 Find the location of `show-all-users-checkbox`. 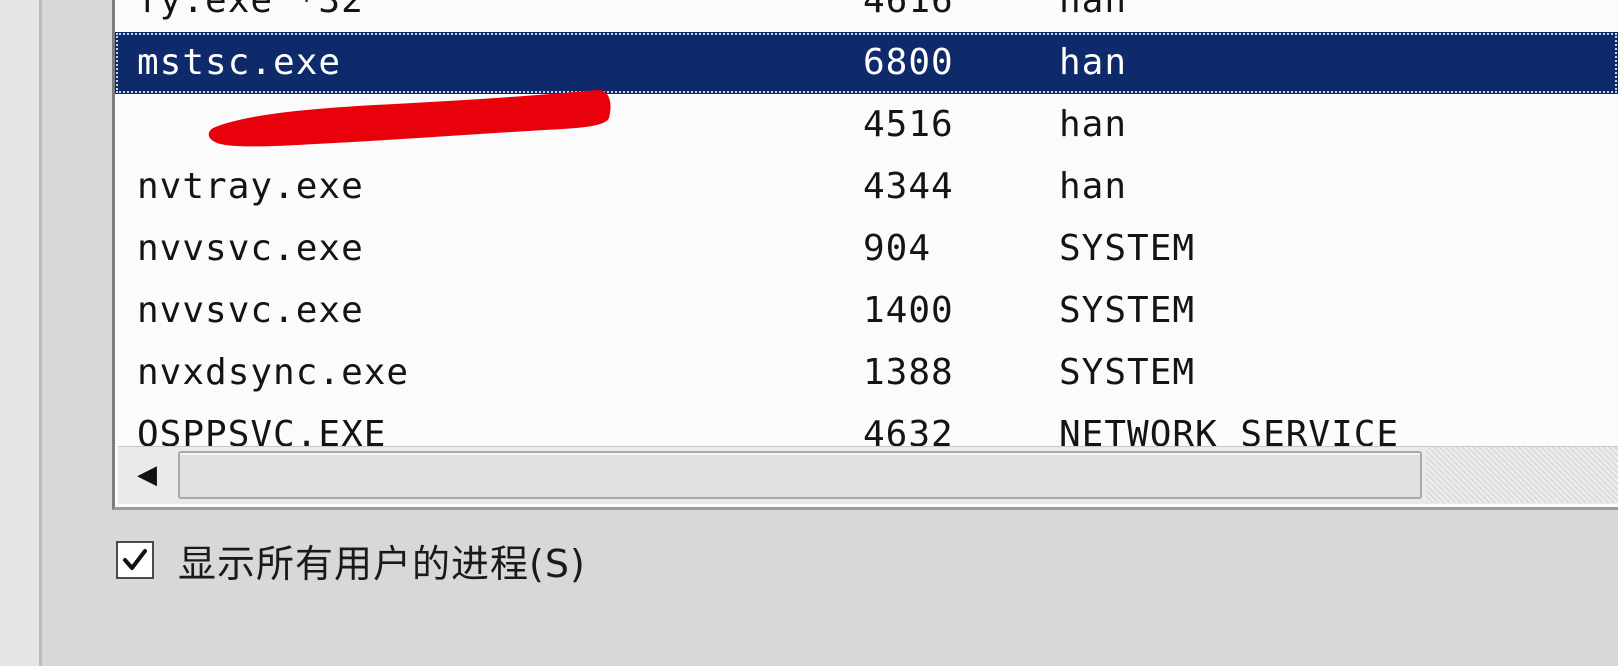

show-all-users-checkbox is located at coordinates (135, 560).